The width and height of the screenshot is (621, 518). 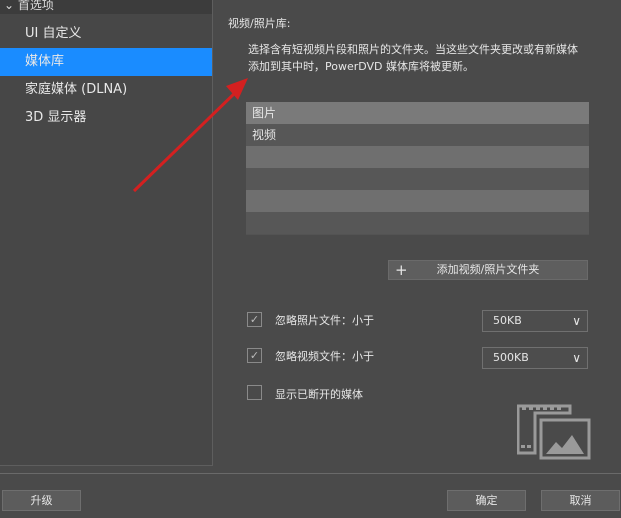 I want to click on ignore-video-checkbox: ✓, so click(x=254, y=355).